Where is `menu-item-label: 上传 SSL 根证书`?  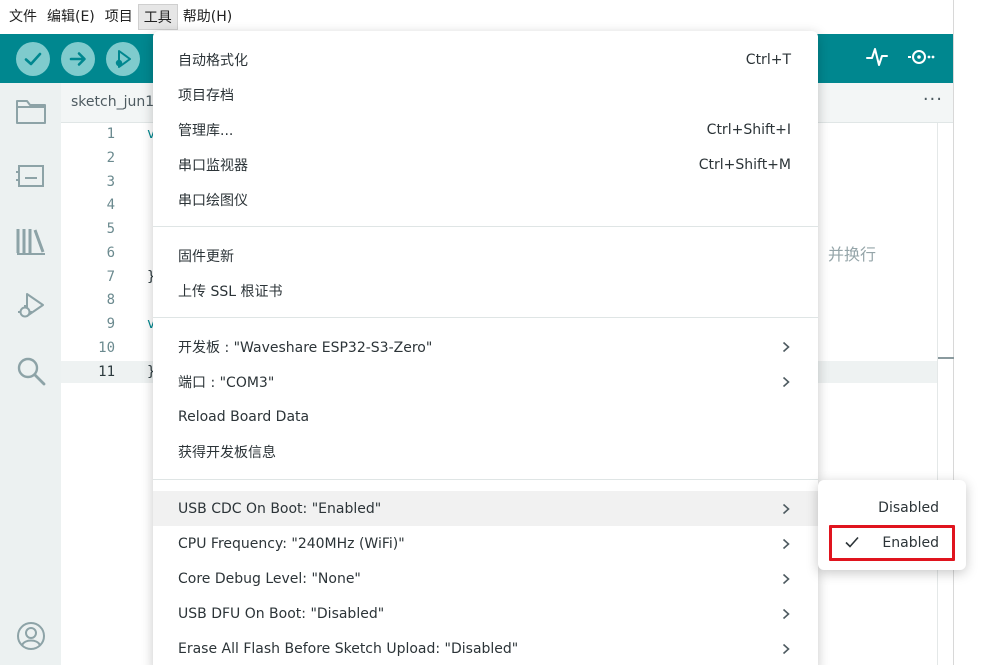
menu-item-label: 上传 SSL 根证书 is located at coordinates (230, 291).